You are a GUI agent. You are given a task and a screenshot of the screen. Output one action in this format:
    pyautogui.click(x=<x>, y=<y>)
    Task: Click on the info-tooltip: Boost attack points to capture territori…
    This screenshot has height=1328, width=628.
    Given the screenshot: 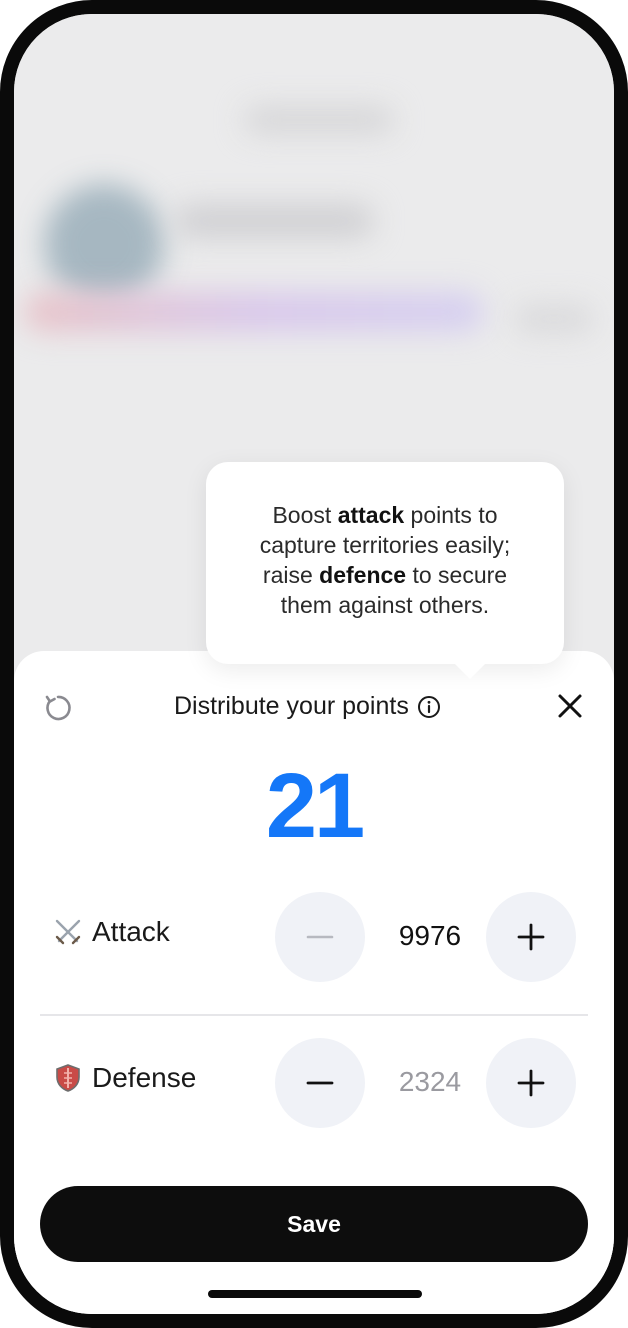 What is the action you would take?
    pyautogui.click(x=385, y=570)
    